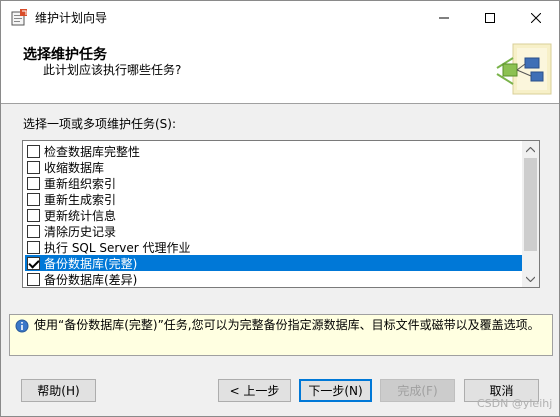  I want to click on info-icon, so click(22, 326).